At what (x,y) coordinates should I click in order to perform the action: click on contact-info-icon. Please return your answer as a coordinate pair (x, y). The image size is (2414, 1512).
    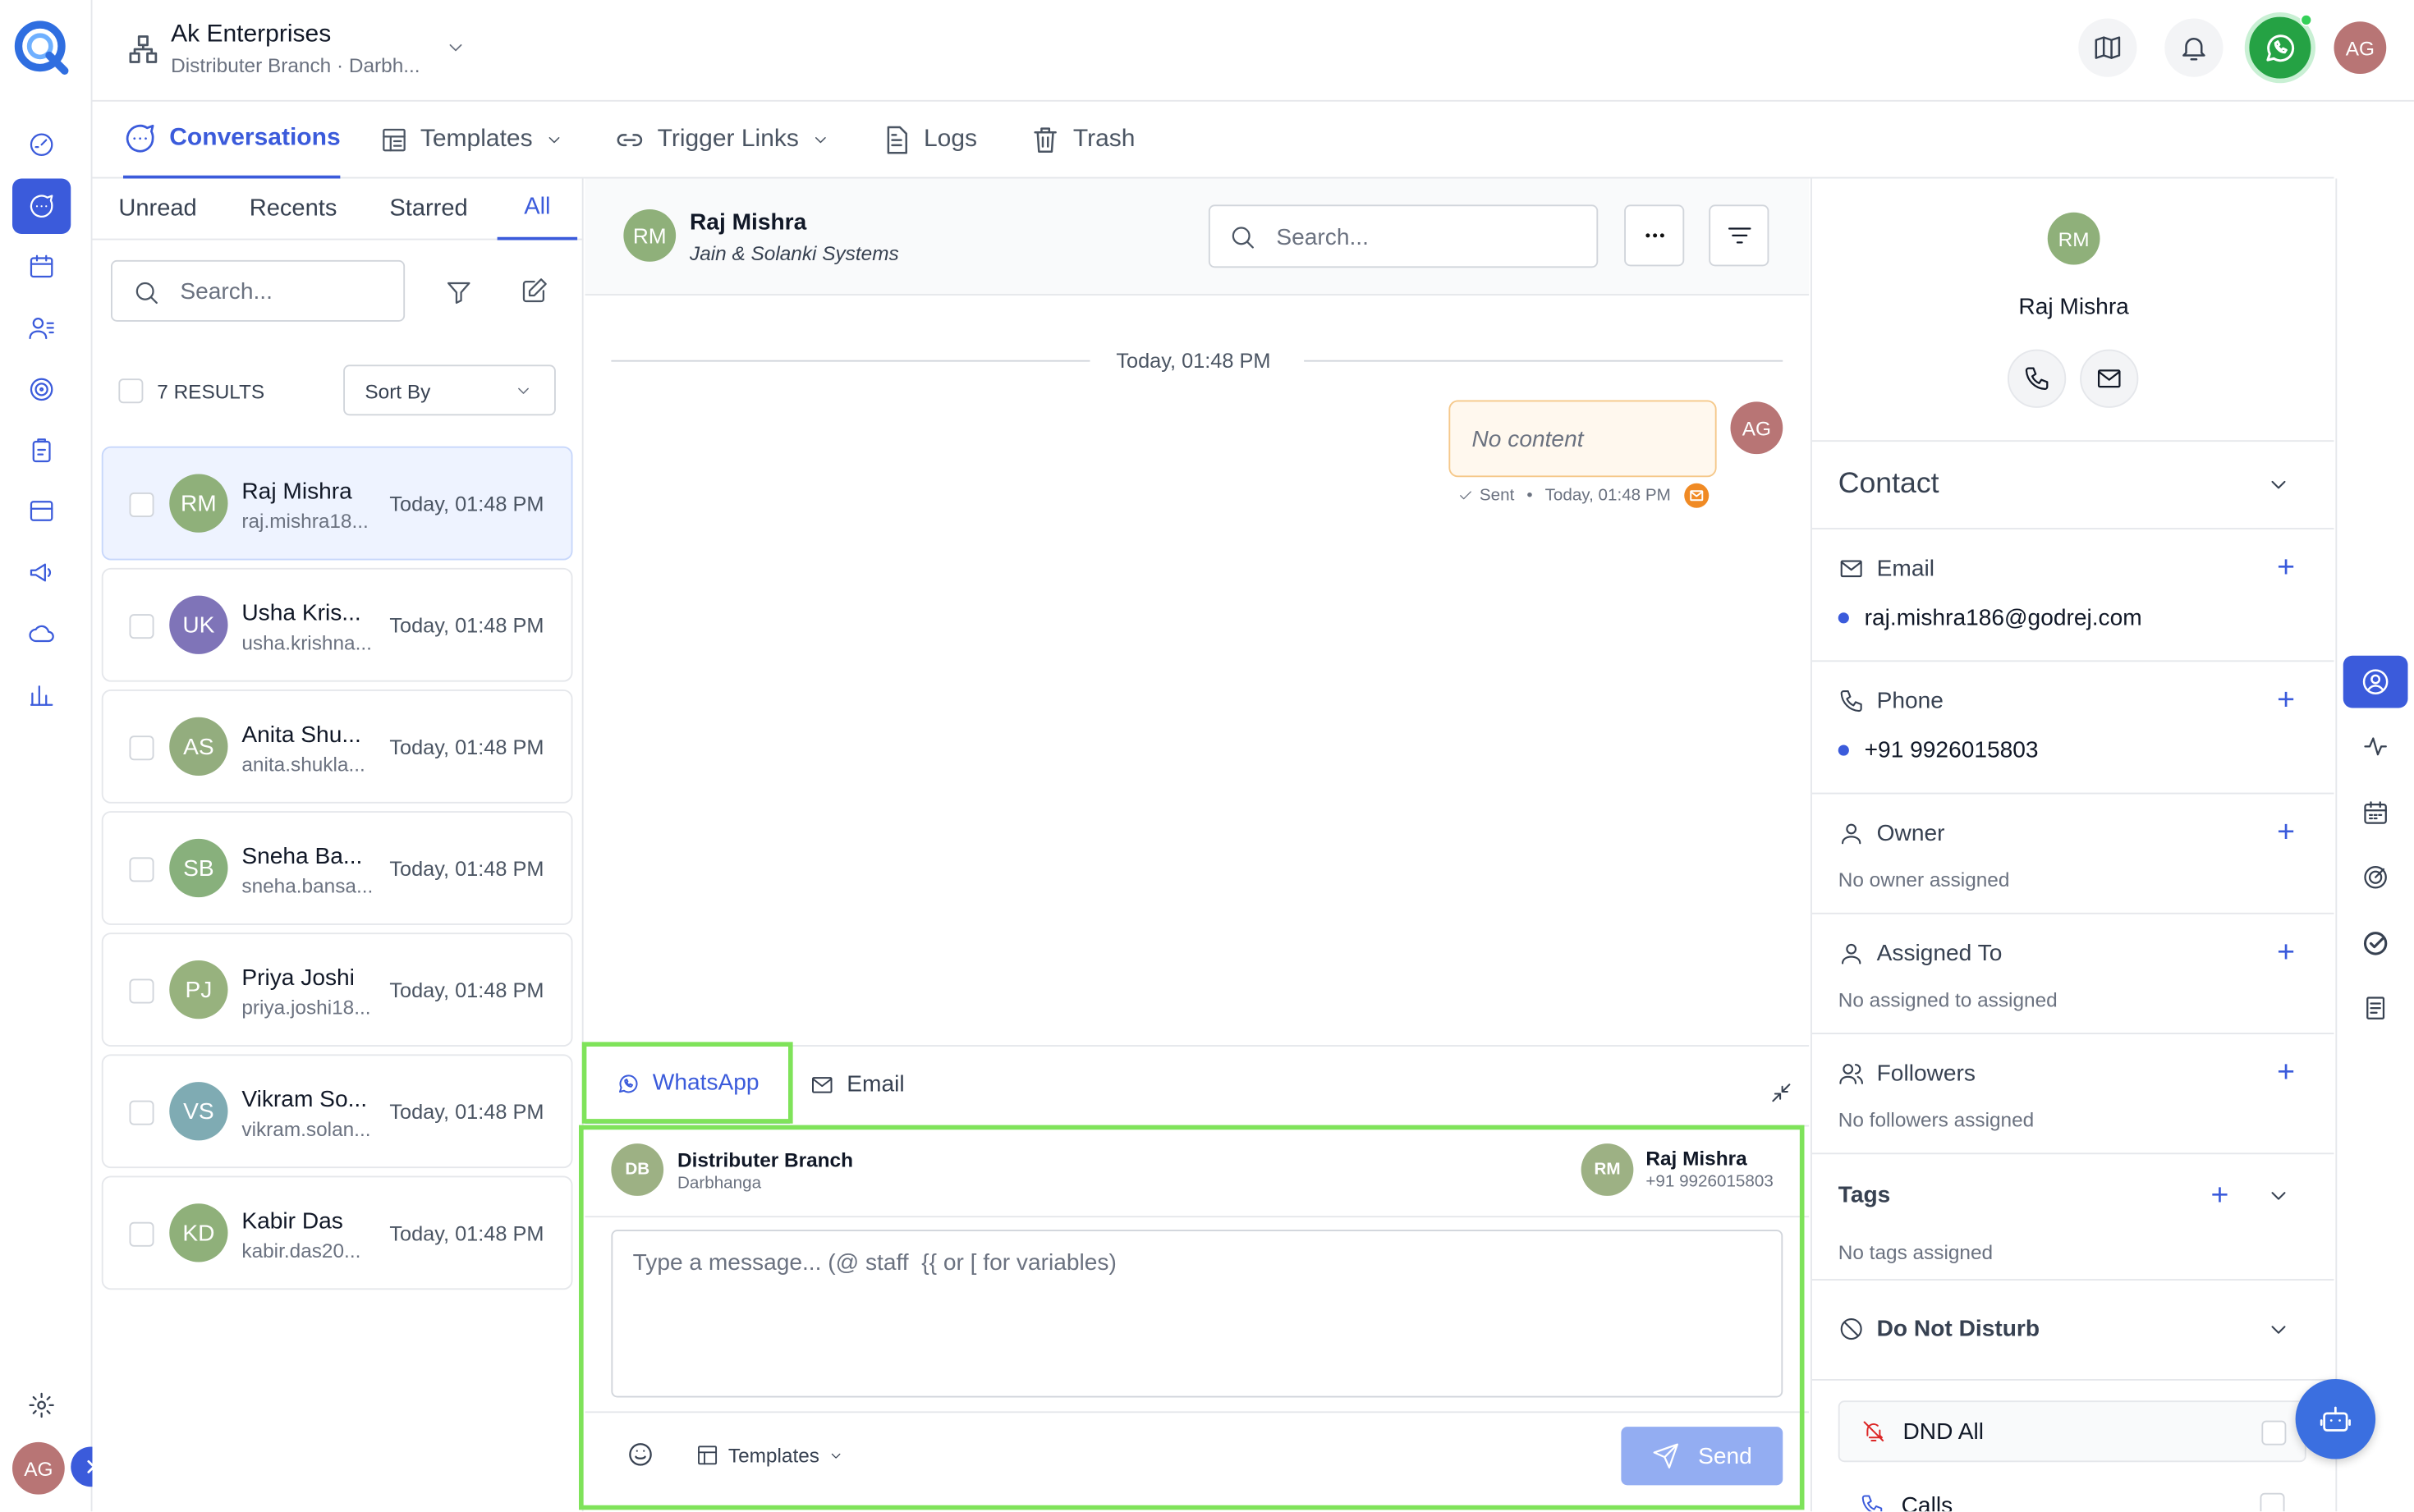
    Looking at the image, I should click on (2375, 681).